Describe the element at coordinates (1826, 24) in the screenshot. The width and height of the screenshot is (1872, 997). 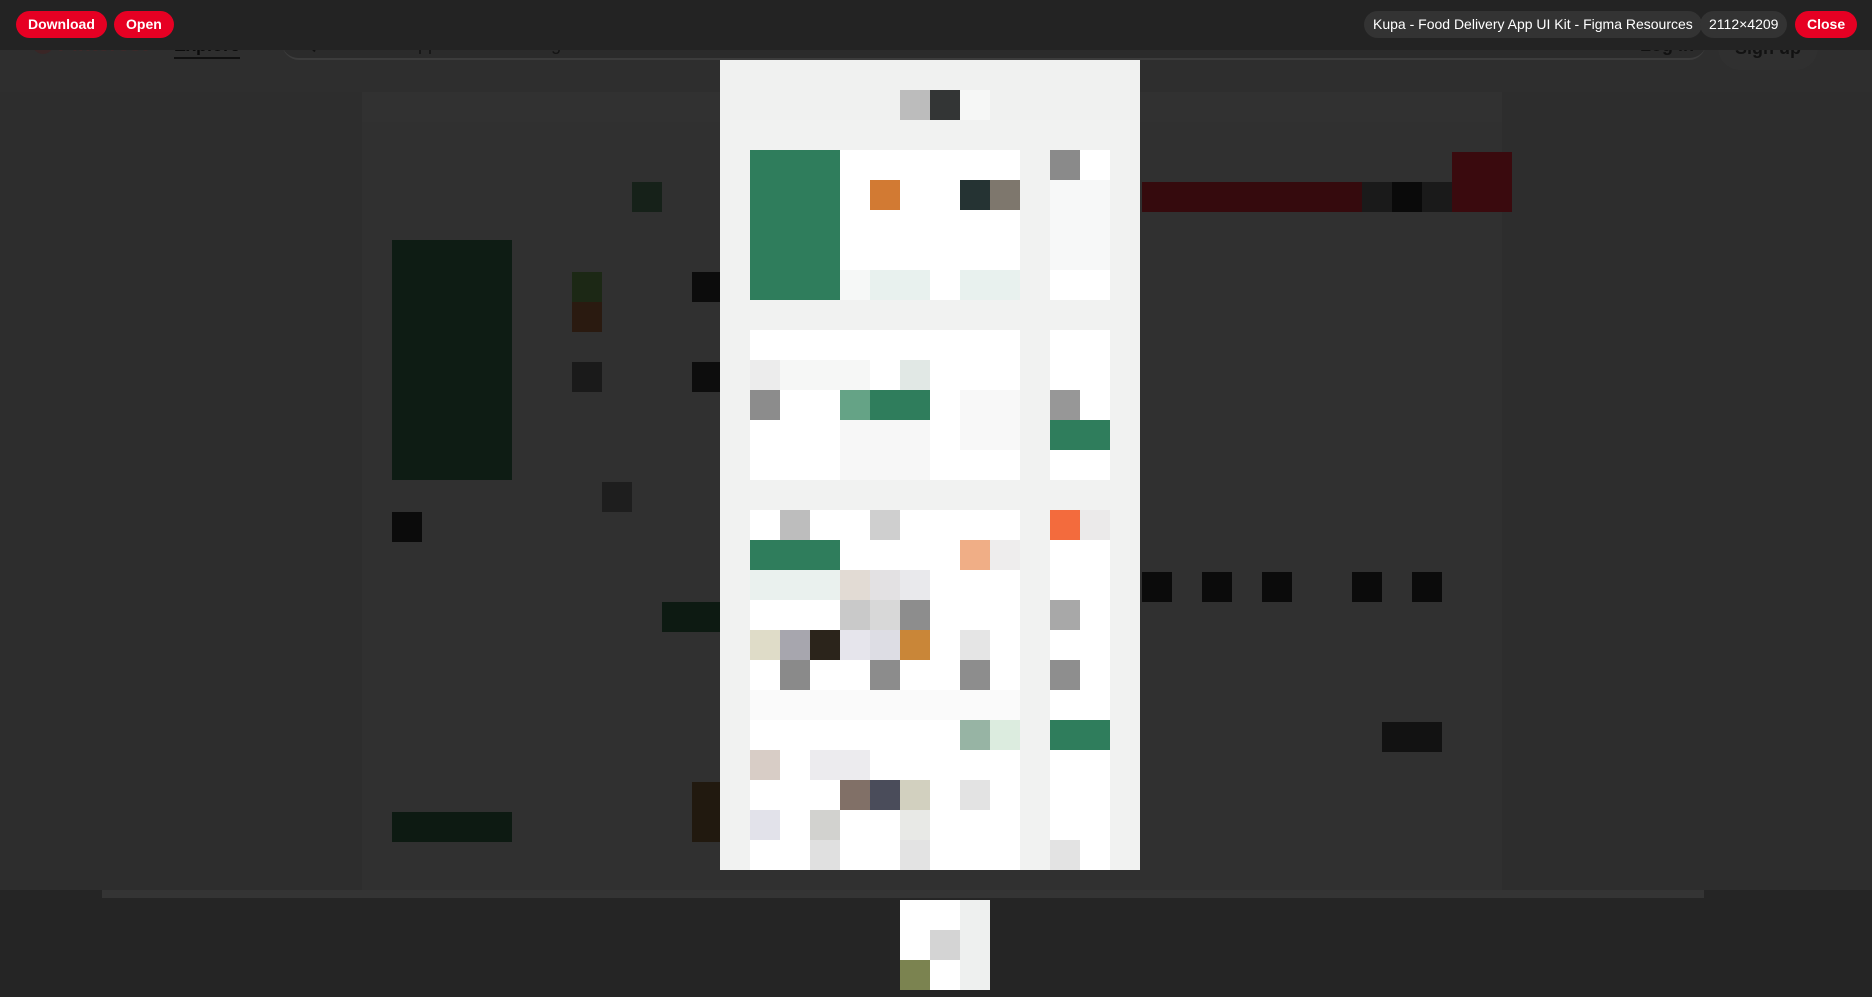
I see `close-button: Close` at that location.